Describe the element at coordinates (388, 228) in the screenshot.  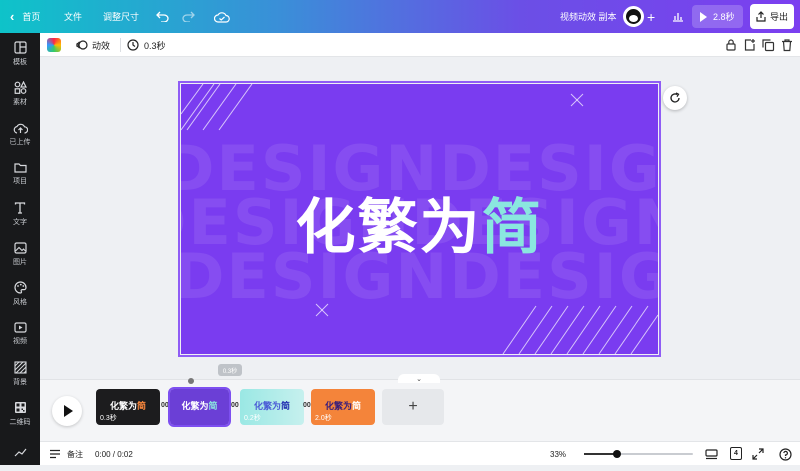
I see `headline-main: 化繁为` at that location.